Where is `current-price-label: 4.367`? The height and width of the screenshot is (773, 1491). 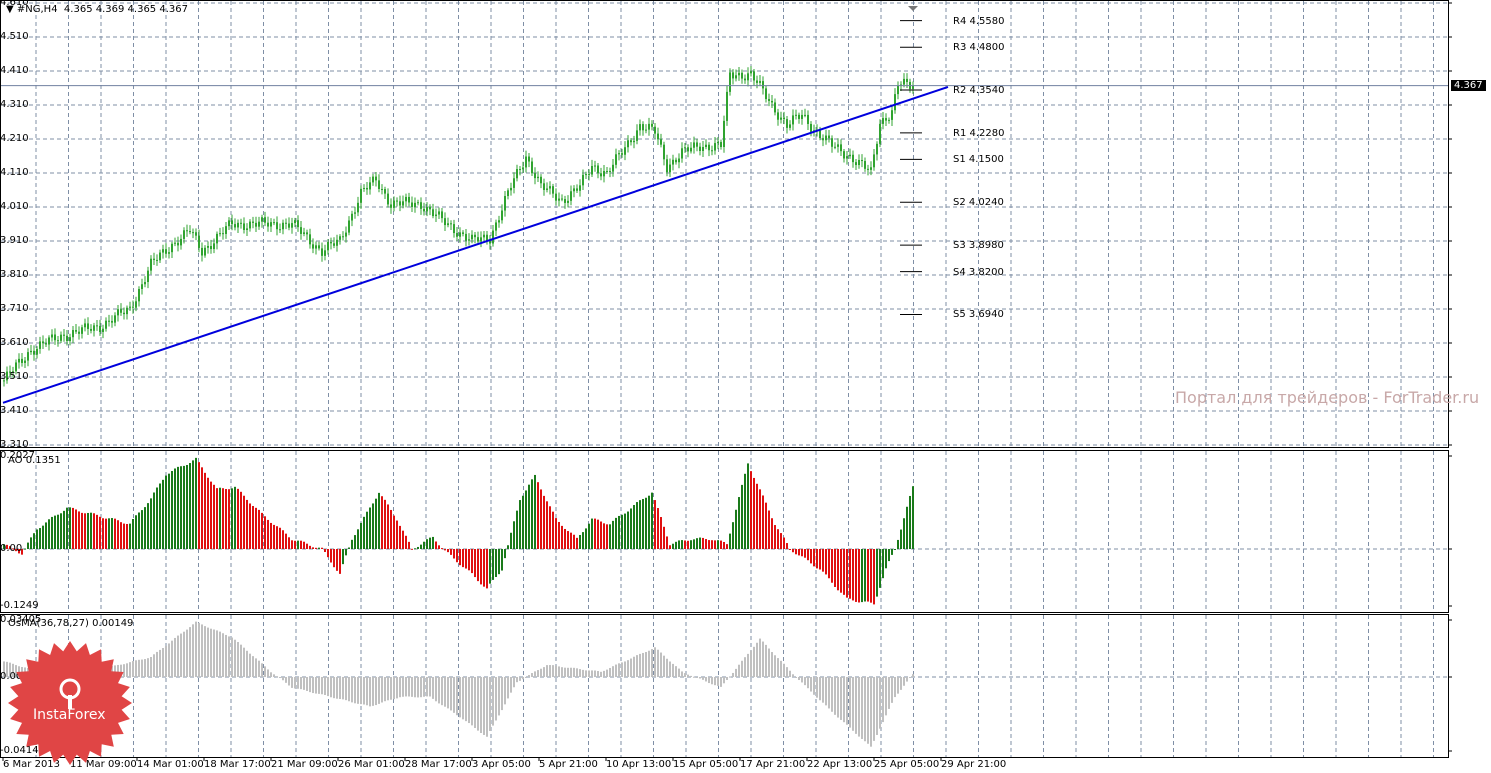 current-price-label: 4.367 is located at coordinates (1468, 85).